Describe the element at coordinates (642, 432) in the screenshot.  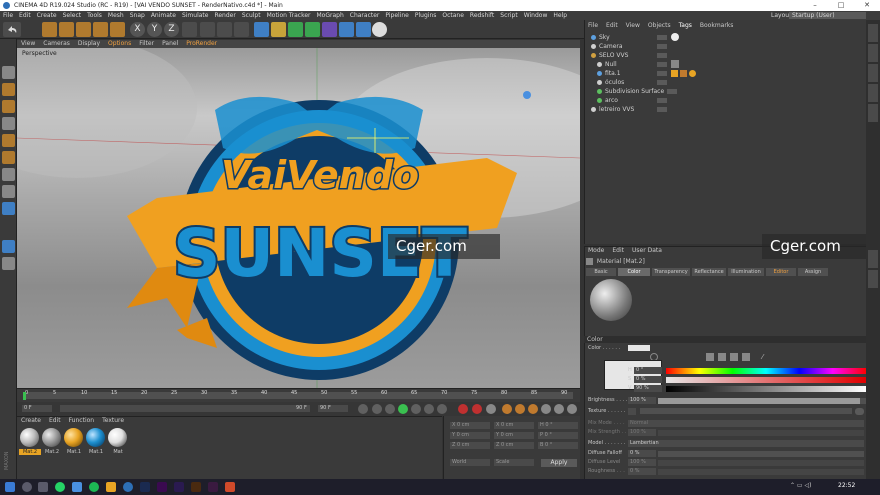
I see `mix-strength-field: 100 %` at that location.